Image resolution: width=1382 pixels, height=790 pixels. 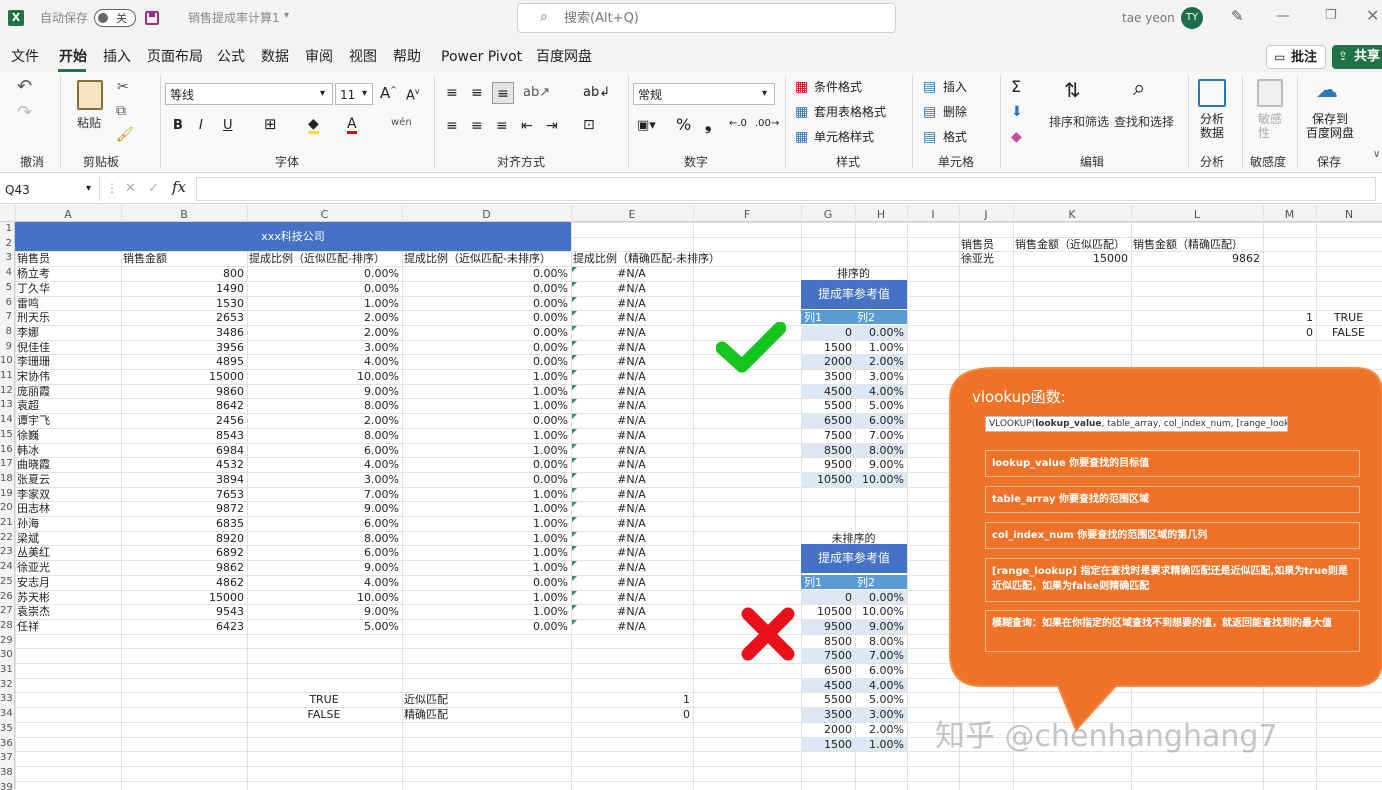 What do you see at coordinates (178, 125) in the screenshot?
I see `bold-icon: B` at bounding box center [178, 125].